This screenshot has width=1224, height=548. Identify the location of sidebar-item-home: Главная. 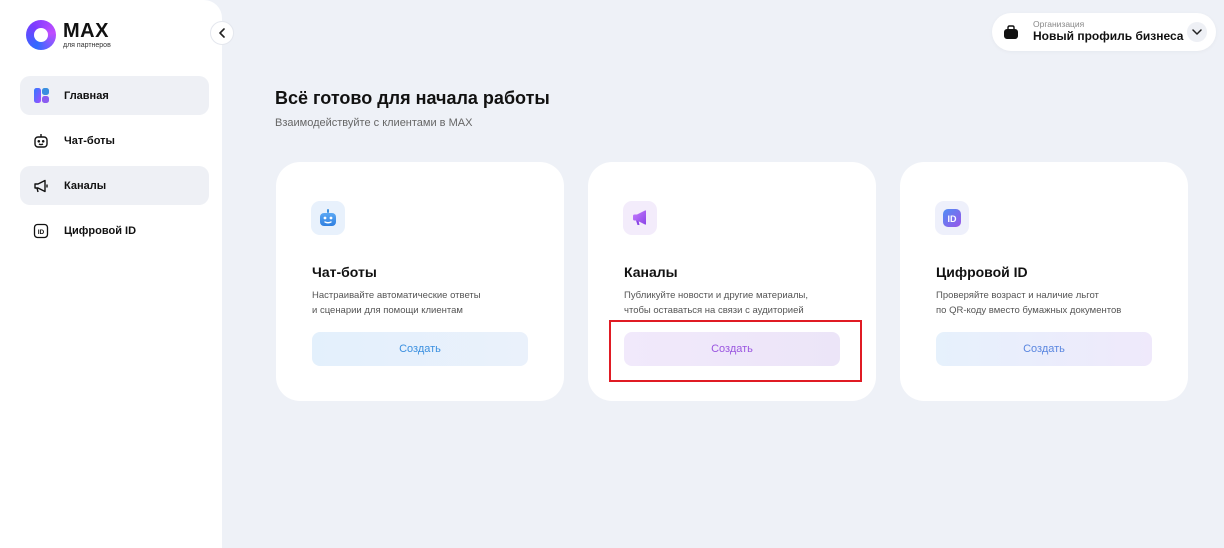
(114, 95).